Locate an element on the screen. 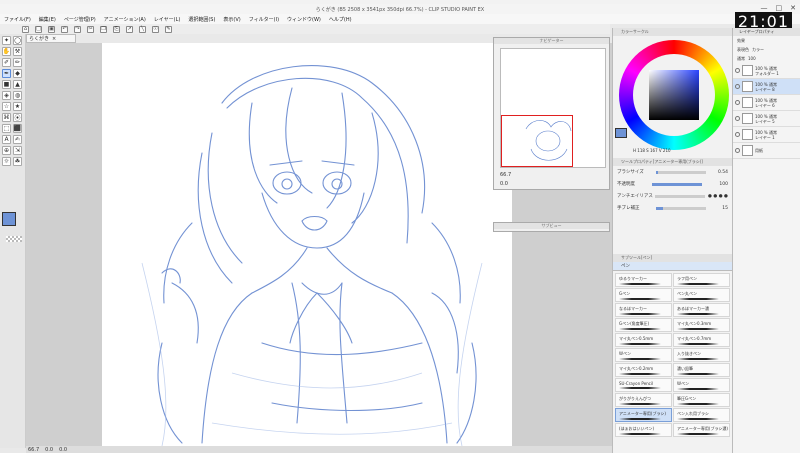 The width and height of the screenshot is (800, 453). close-tab-icon: × is located at coordinates (54, 39).